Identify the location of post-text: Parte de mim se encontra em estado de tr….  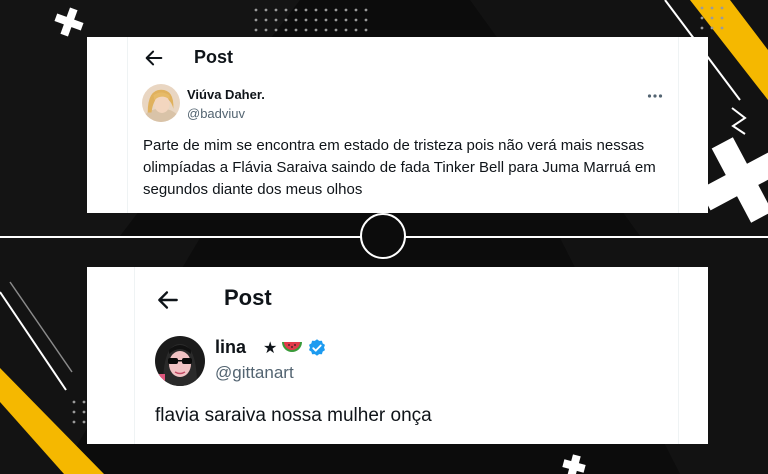
(399, 167).